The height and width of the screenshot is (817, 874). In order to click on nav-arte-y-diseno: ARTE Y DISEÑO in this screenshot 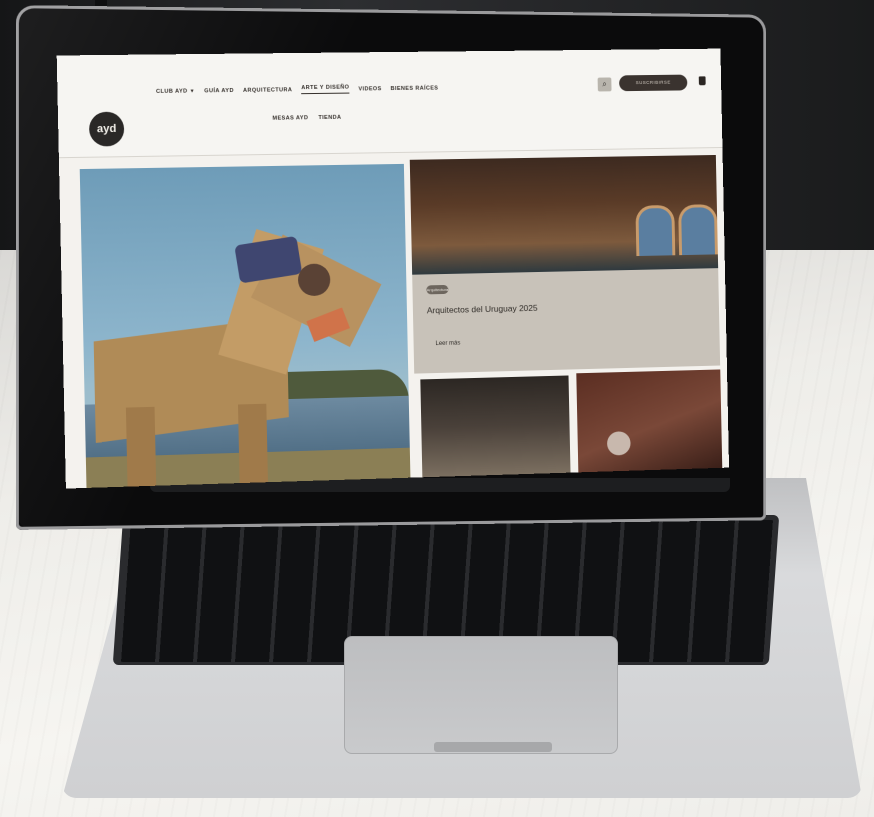, I will do `click(325, 90)`.